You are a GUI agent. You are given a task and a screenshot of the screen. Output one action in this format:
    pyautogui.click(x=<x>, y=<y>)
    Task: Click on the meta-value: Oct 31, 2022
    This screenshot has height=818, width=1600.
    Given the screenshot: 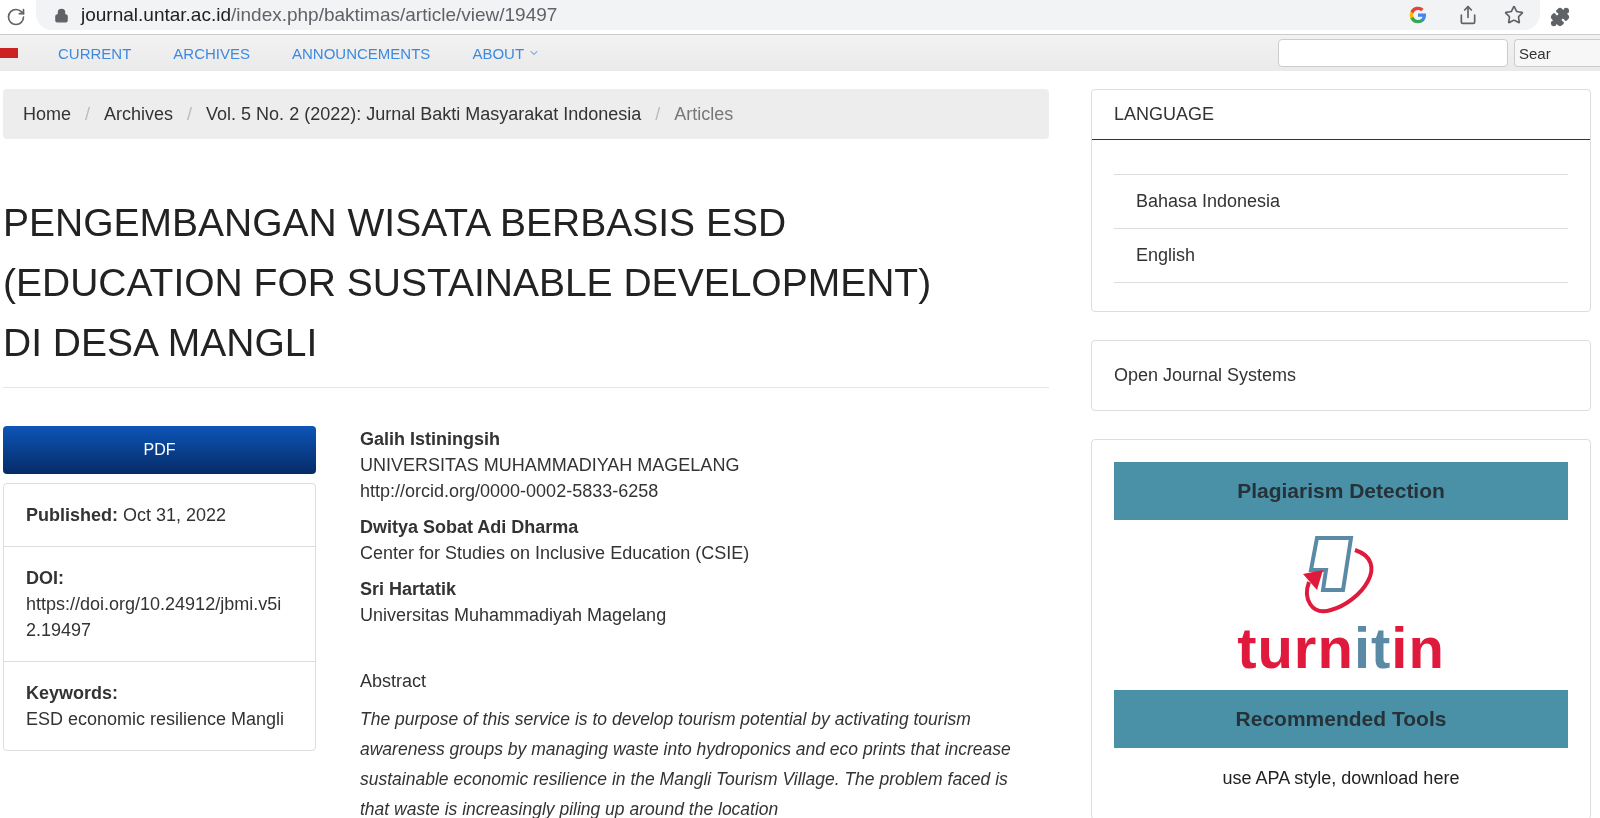 What is the action you would take?
    pyautogui.click(x=175, y=515)
    